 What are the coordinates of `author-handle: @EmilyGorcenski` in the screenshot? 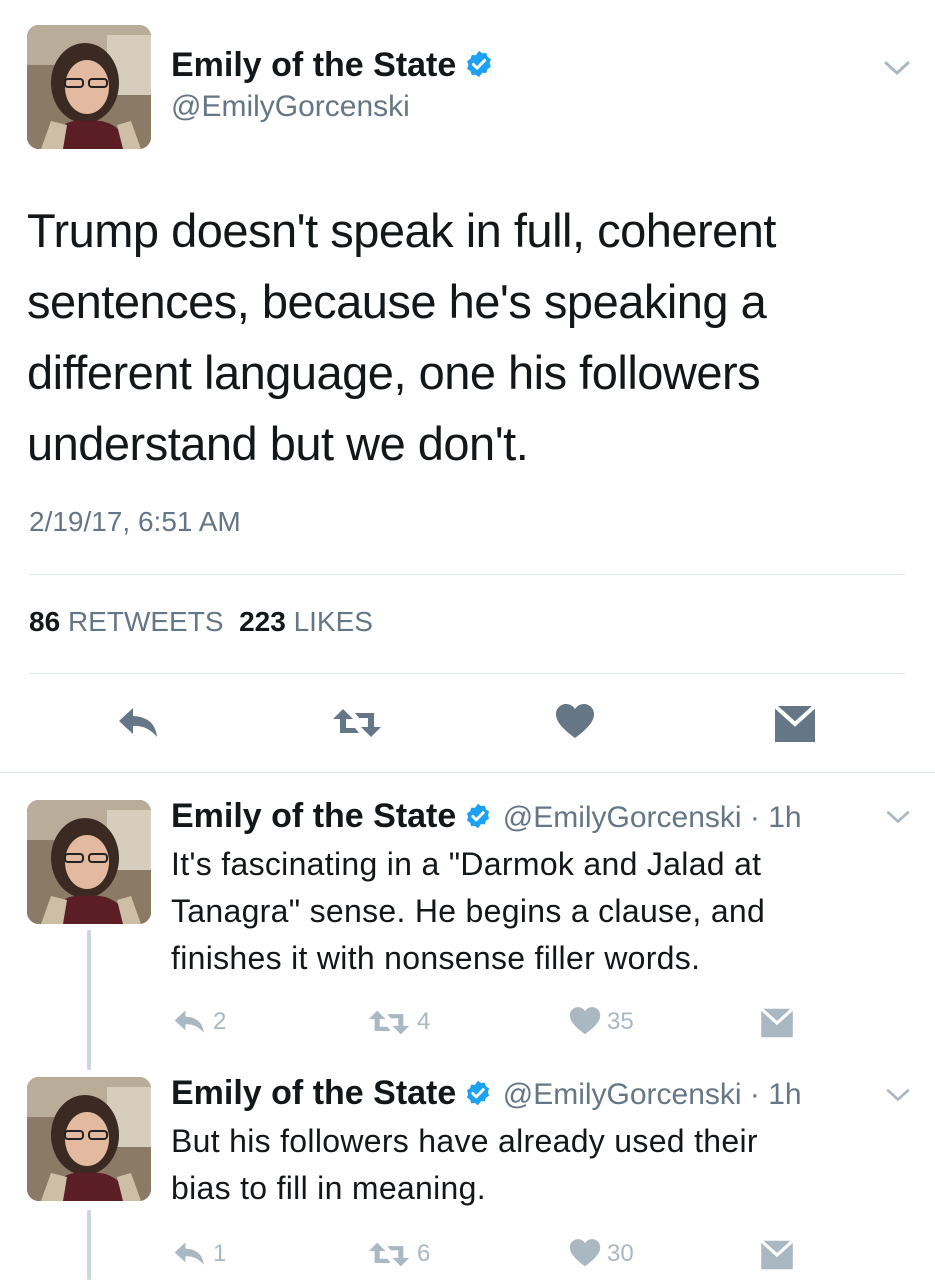 It's located at (290, 107).